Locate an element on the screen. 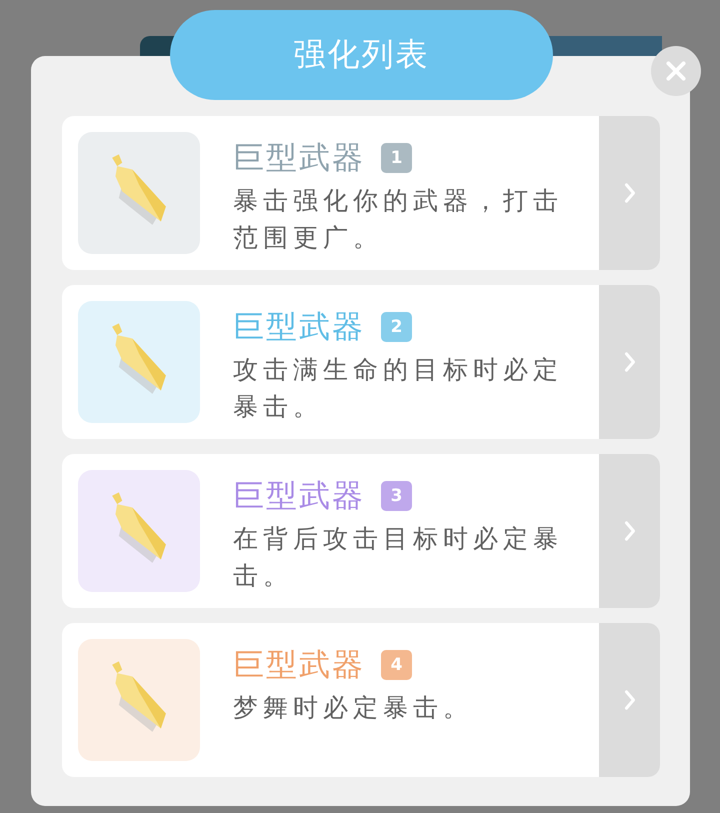 This screenshot has width=720, height=813. upgrade-description: 暴击强化你的武器，打击范围更广。 is located at coordinates (398, 219).